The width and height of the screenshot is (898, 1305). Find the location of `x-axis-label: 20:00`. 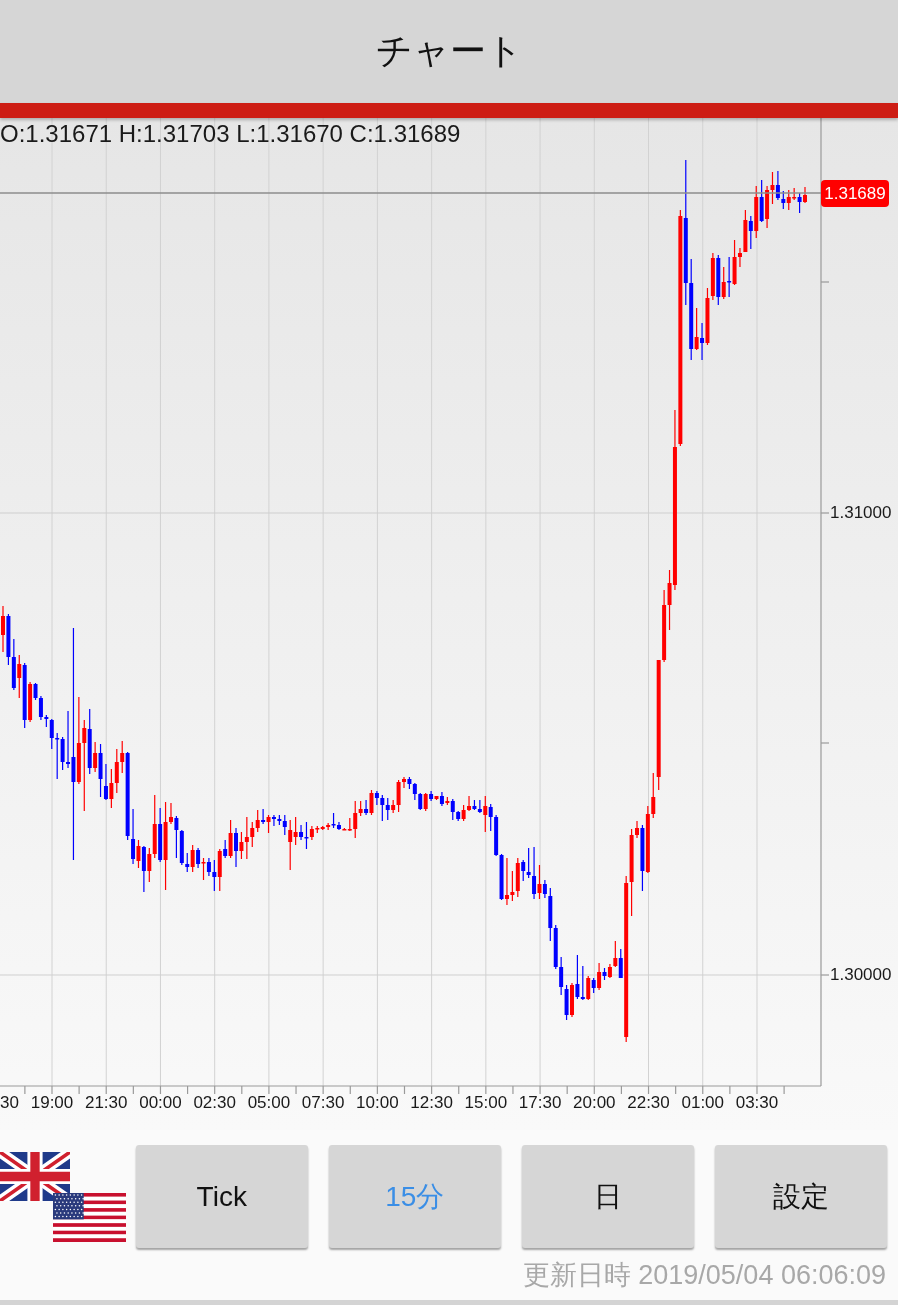

x-axis-label: 20:00 is located at coordinates (594, 1103).